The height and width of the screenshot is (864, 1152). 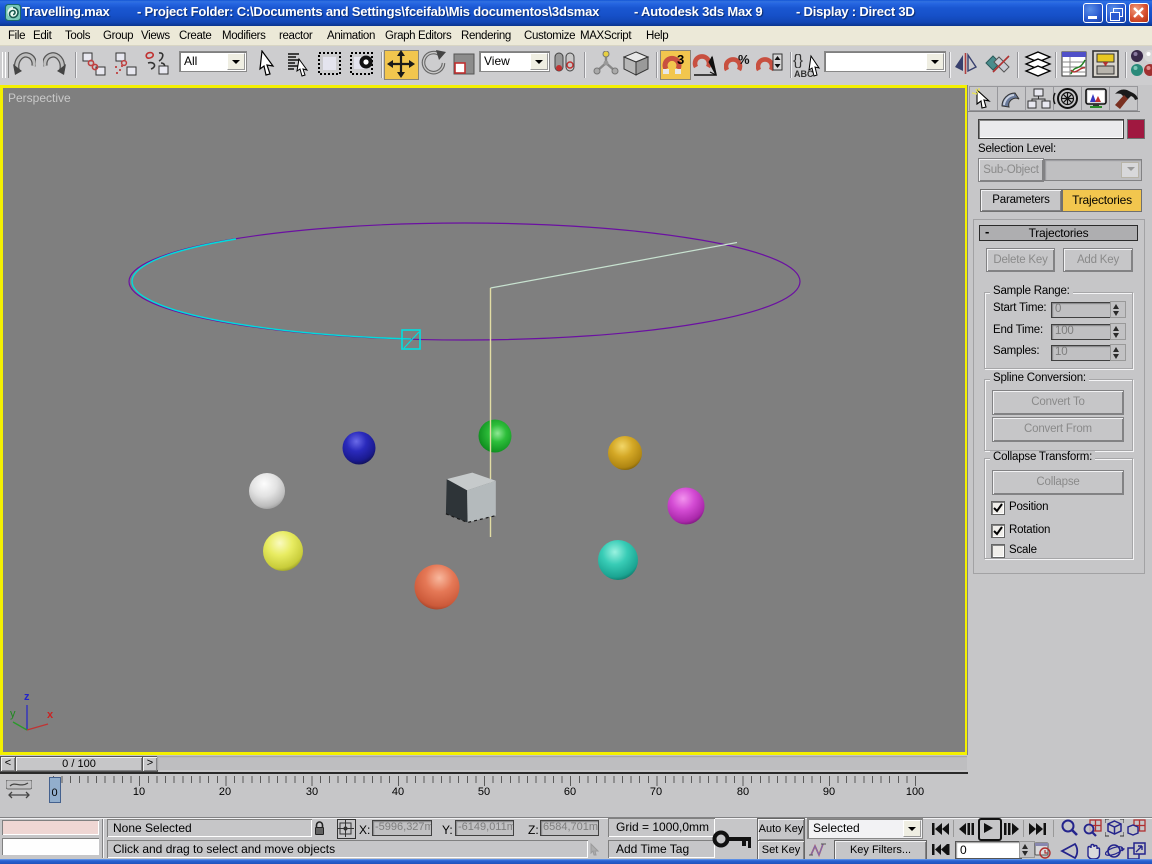 I want to click on svg-text: ABC, so click(x=804, y=74).